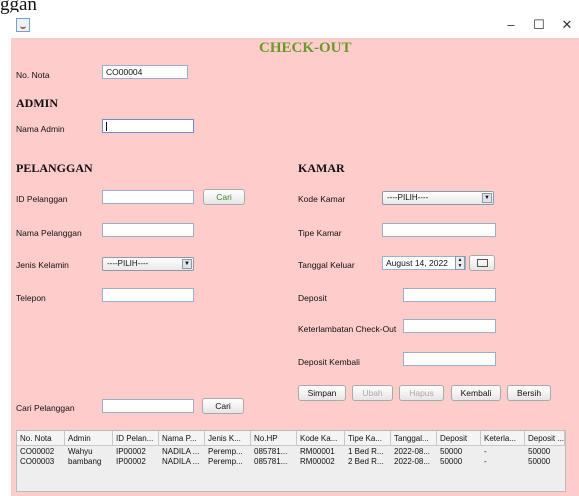 The width and height of the screenshot is (579, 496). I want to click on close-button: ✕, so click(567, 25).